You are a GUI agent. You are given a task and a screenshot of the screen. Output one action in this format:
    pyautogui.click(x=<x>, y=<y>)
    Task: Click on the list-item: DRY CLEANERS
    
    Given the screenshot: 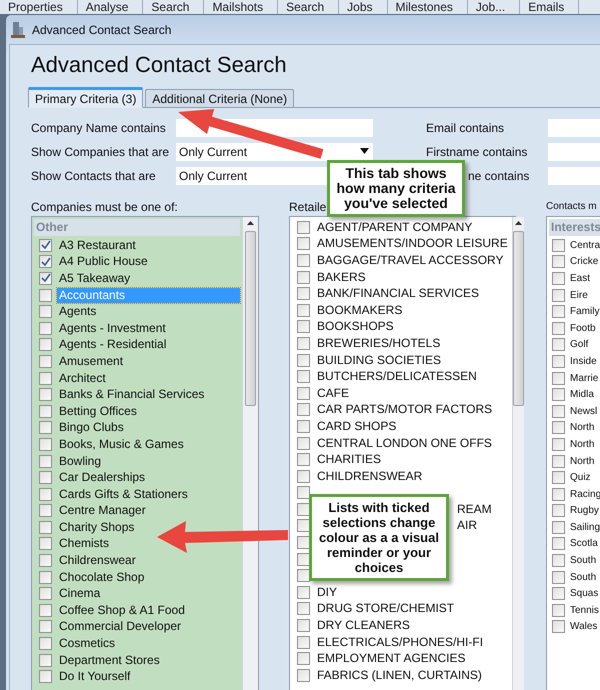 What is the action you would take?
    pyautogui.click(x=363, y=626)
    